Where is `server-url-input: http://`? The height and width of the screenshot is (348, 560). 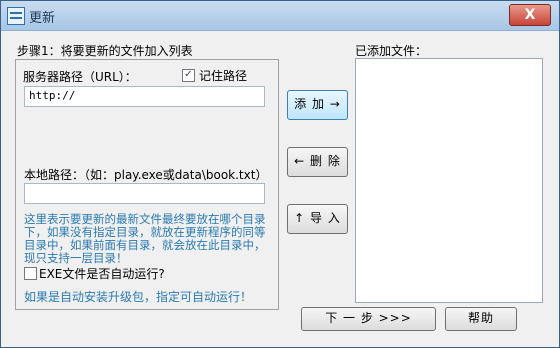 server-url-input: http:// is located at coordinates (144, 96).